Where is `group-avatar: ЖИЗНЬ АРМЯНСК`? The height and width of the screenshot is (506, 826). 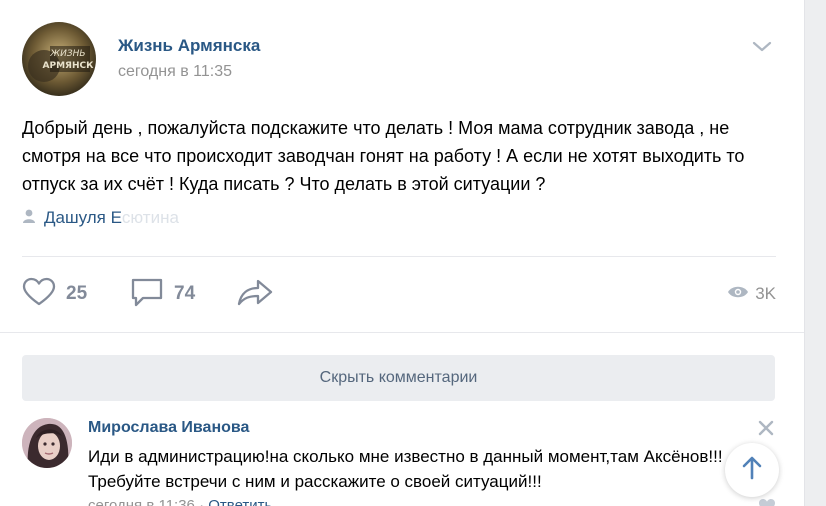 group-avatar: ЖИЗНЬ АРМЯНСК is located at coordinates (59, 59).